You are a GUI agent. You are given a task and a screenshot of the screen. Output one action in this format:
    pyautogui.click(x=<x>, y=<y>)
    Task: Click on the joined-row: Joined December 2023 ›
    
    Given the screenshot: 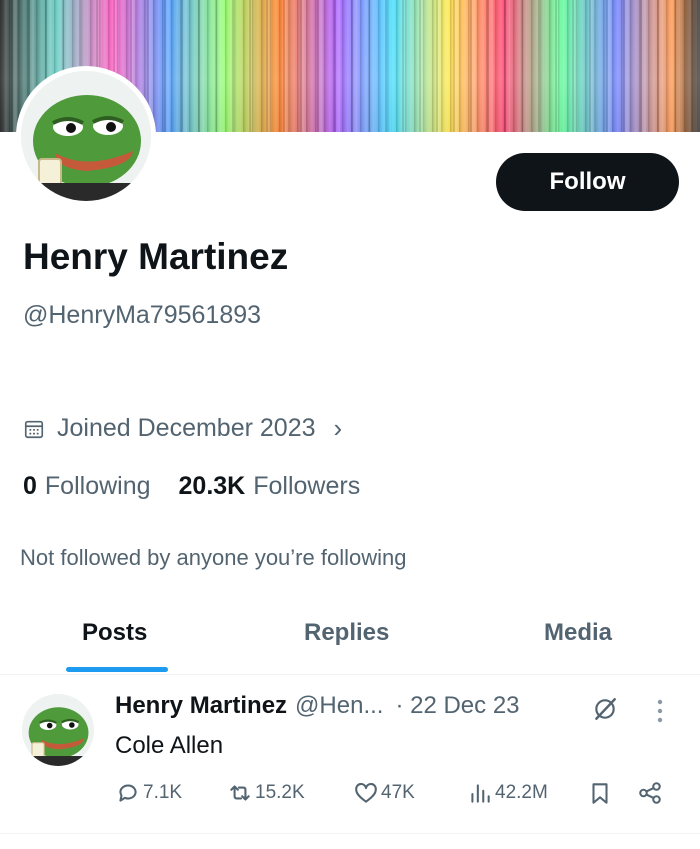 What is the action you would take?
    pyautogui.click(x=182, y=428)
    